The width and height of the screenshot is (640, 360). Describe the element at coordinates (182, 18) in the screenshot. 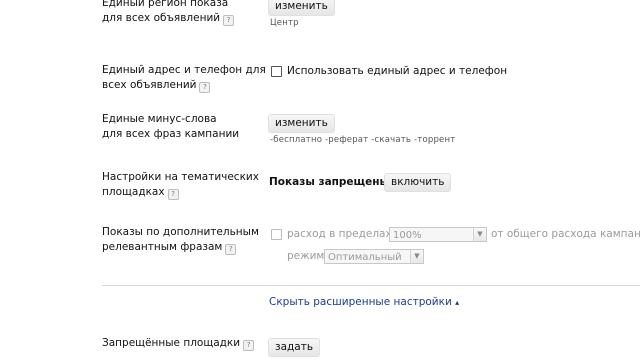

I see `region-label-line2: для всех объявлений?` at that location.